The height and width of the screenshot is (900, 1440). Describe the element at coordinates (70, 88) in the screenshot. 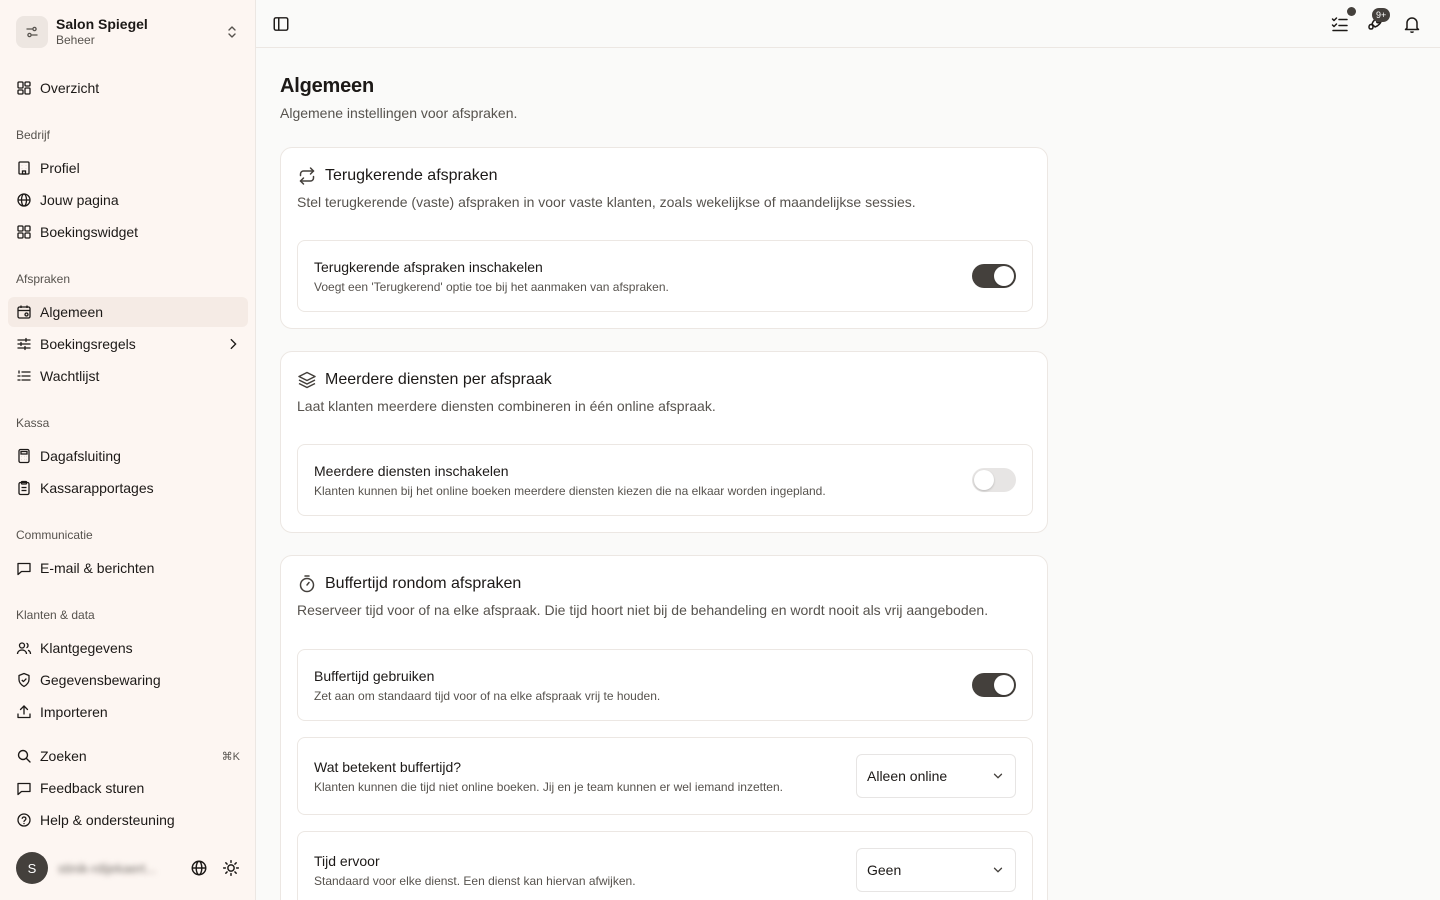

I see `sidebar-item-label: Overzicht` at that location.